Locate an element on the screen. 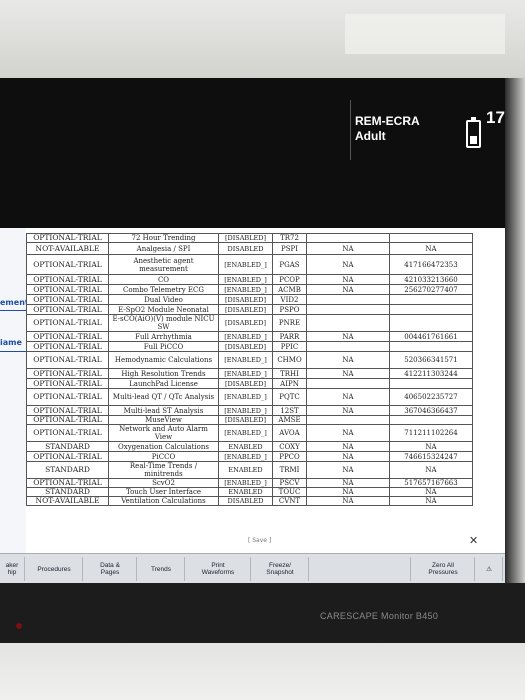 The height and width of the screenshot is (700, 525). monitor-right-frame is located at coordinates (515, 330).